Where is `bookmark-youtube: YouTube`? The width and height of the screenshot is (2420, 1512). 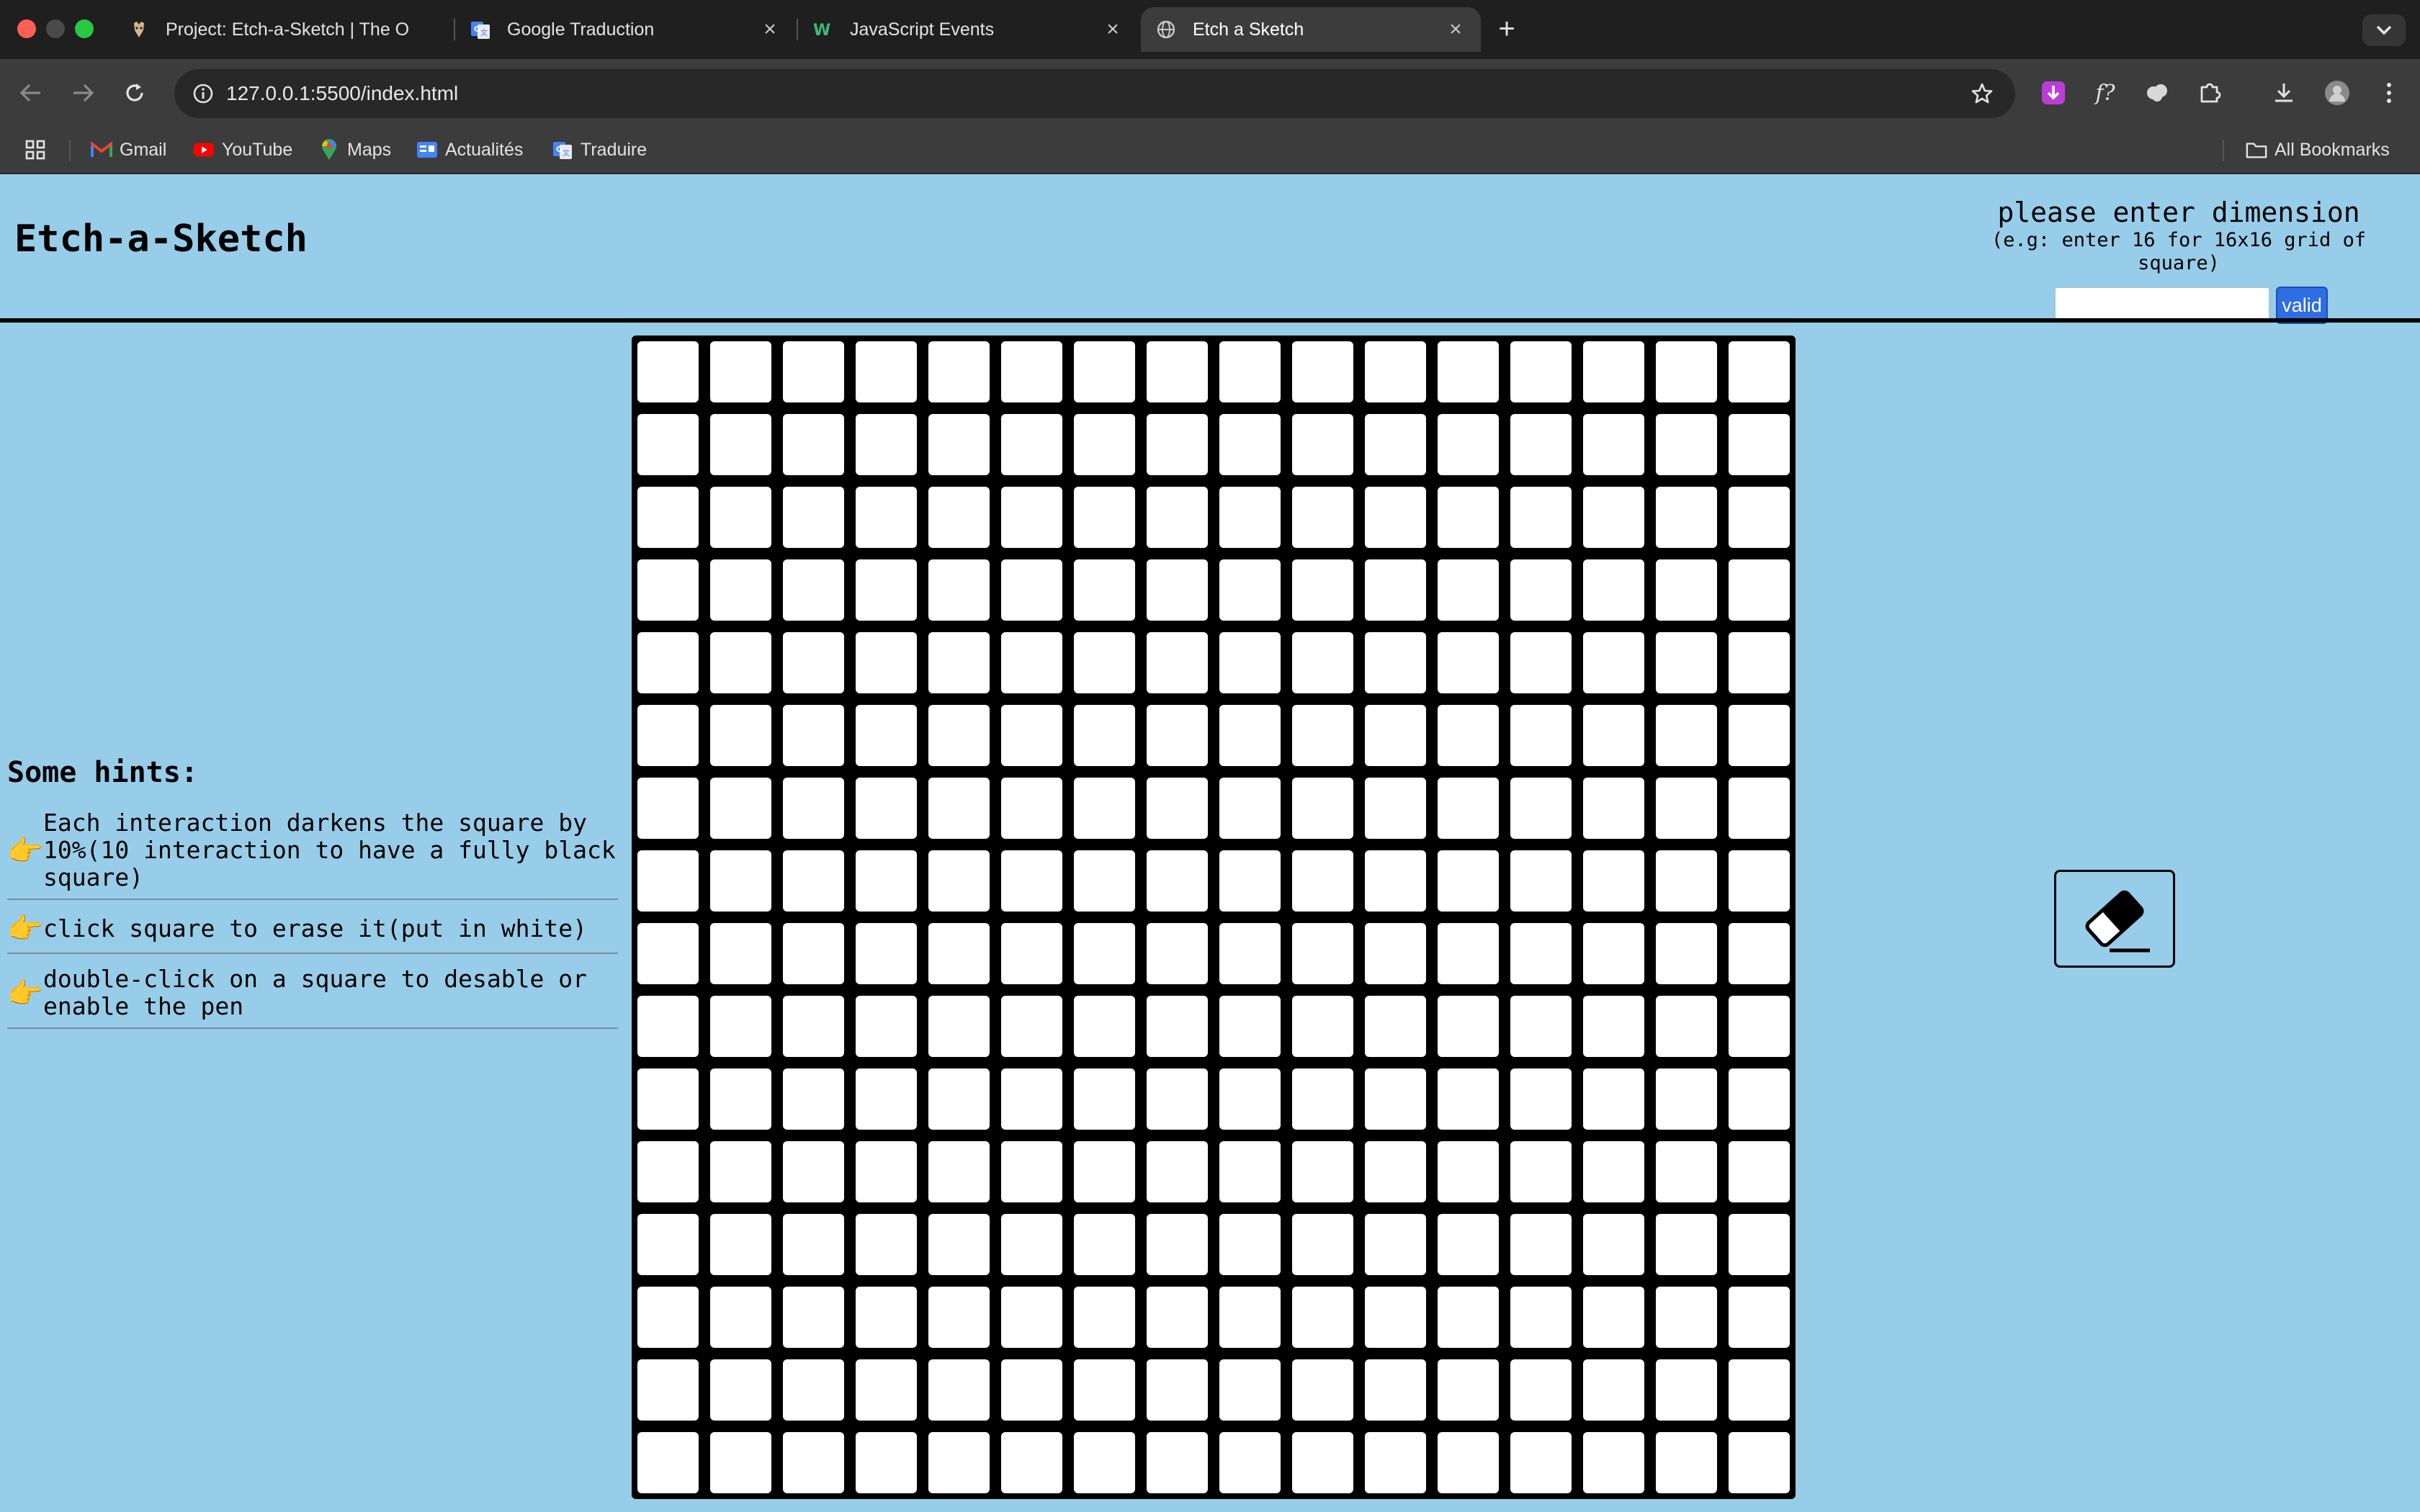 bookmark-youtube: YouTube is located at coordinates (242, 149).